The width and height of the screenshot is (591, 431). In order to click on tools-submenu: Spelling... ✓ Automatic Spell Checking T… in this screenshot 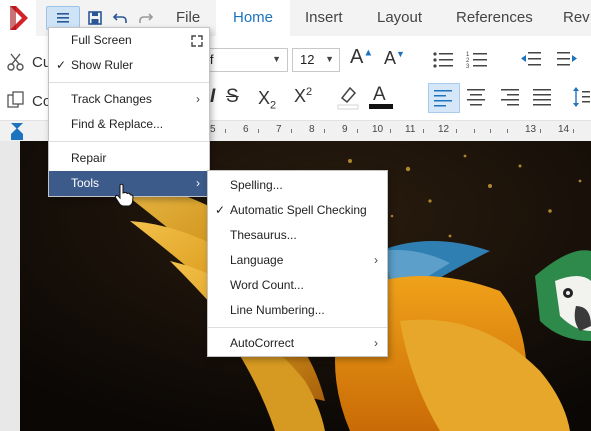, I will do `click(297, 263)`.